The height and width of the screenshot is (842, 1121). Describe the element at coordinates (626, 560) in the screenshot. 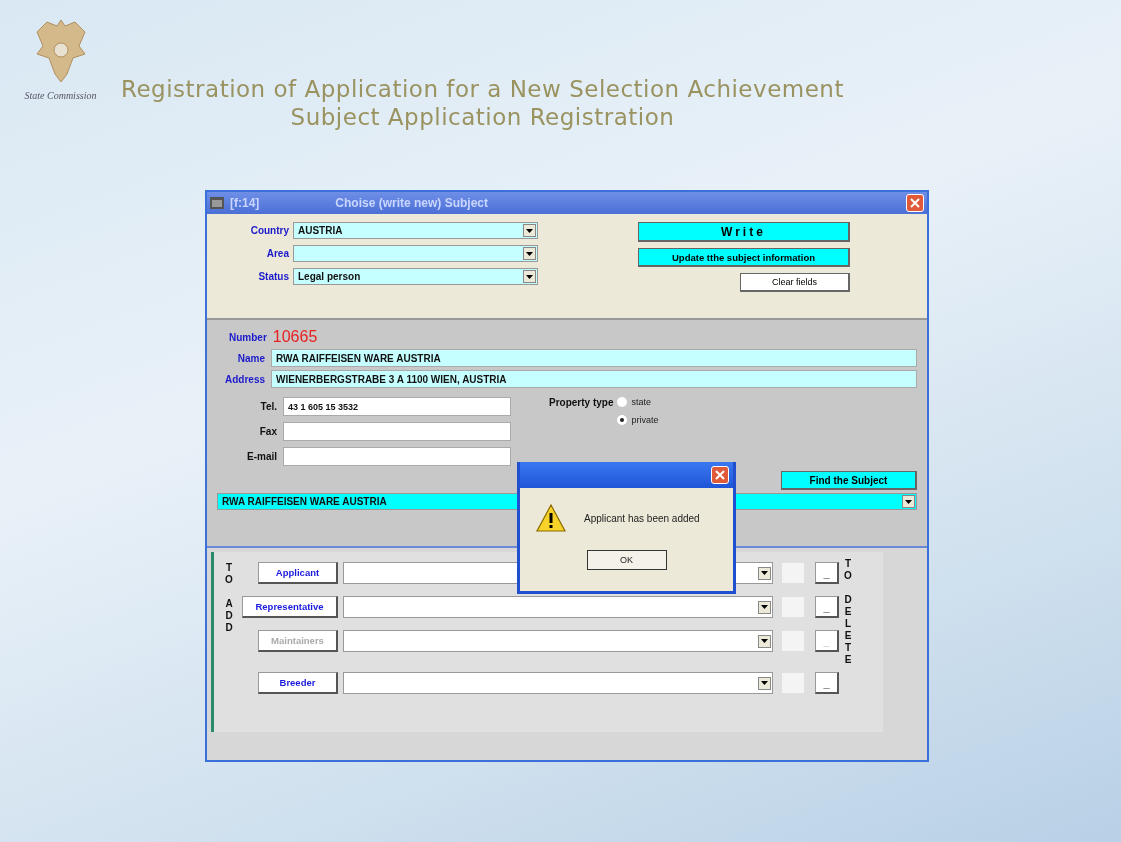

I see `ok-button: OK` at that location.